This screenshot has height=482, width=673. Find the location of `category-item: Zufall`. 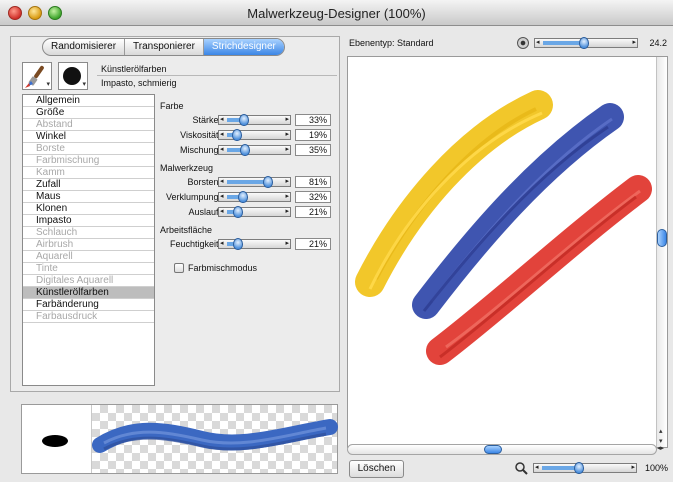

category-item: Zufall is located at coordinates (88, 185).